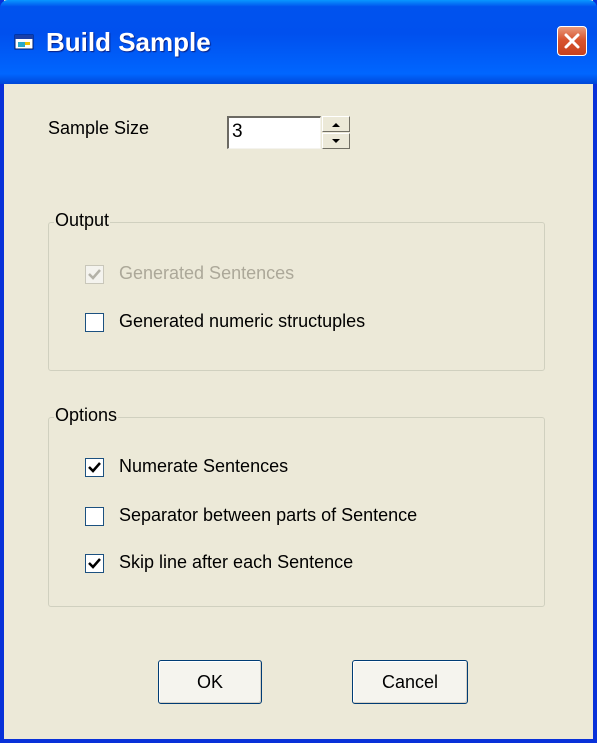 This screenshot has height=743, width=597. What do you see at coordinates (86, 415) in the screenshot?
I see `options-group-label: Options` at bounding box center [86, 415].